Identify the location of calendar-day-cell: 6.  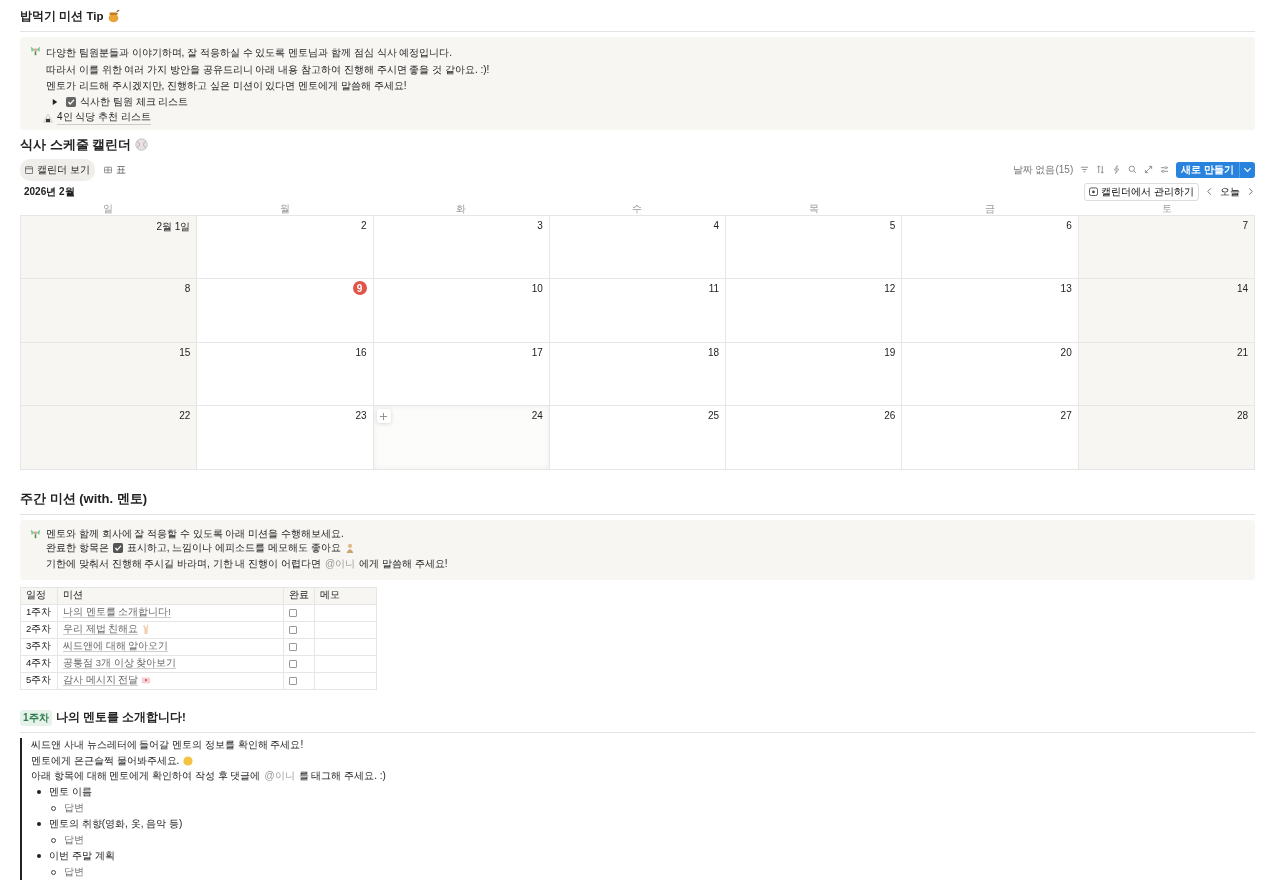
(990, 247).